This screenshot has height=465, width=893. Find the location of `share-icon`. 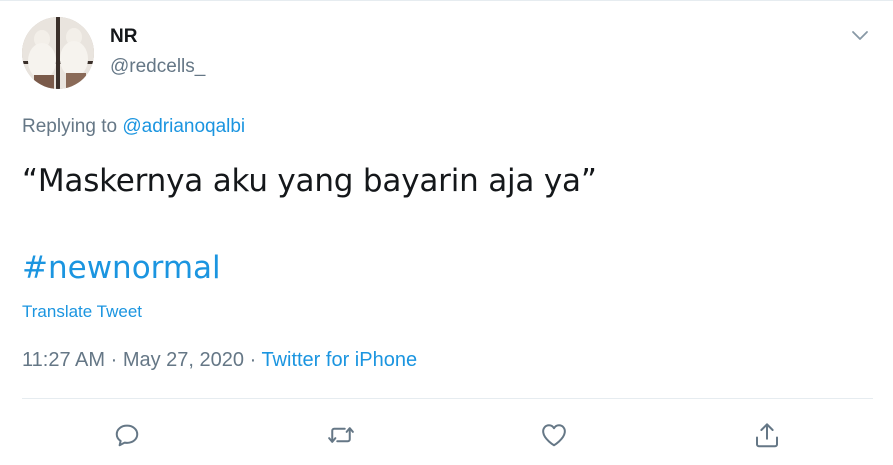

share-icon is located at coordinates (767, 435).